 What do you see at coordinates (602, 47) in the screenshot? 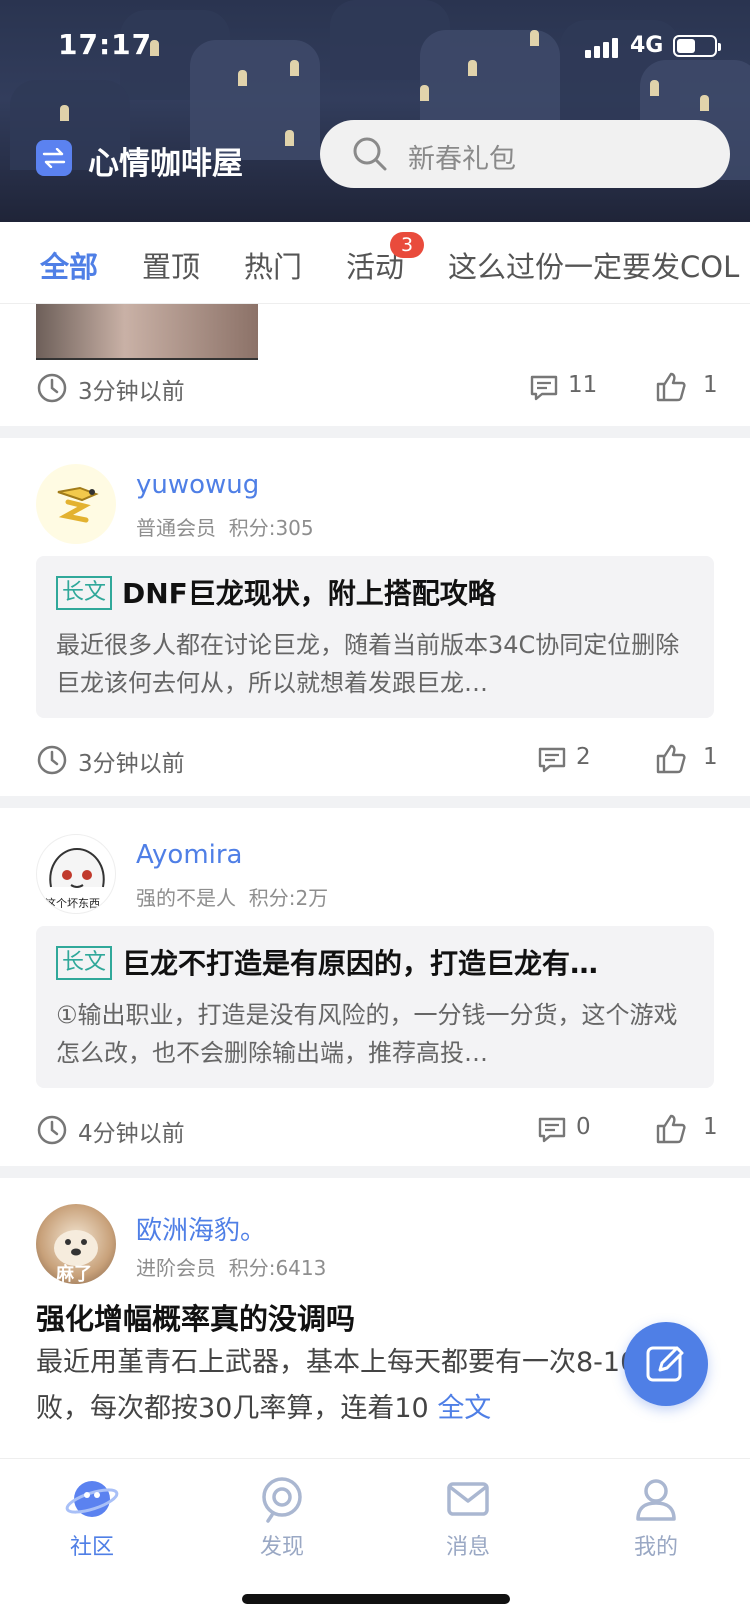
I see `signal-icon` at bounding box center [602, 47].